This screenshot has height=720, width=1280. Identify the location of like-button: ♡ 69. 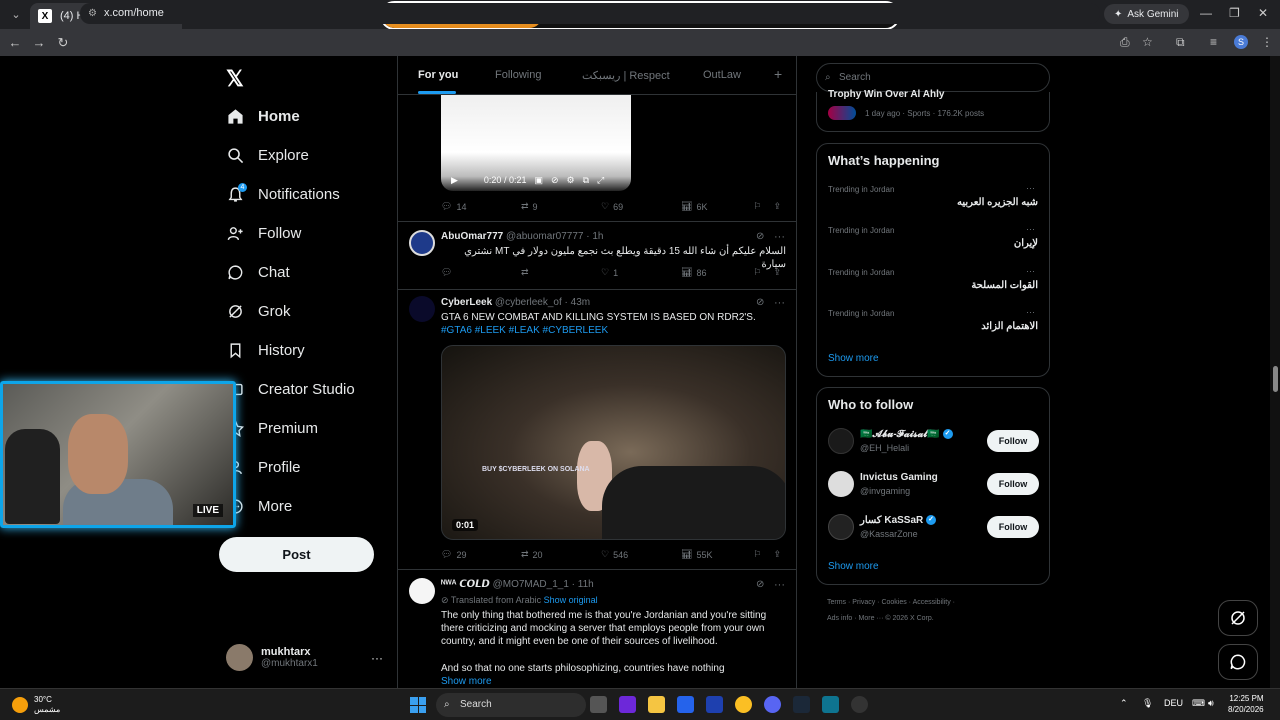
(641, 206).